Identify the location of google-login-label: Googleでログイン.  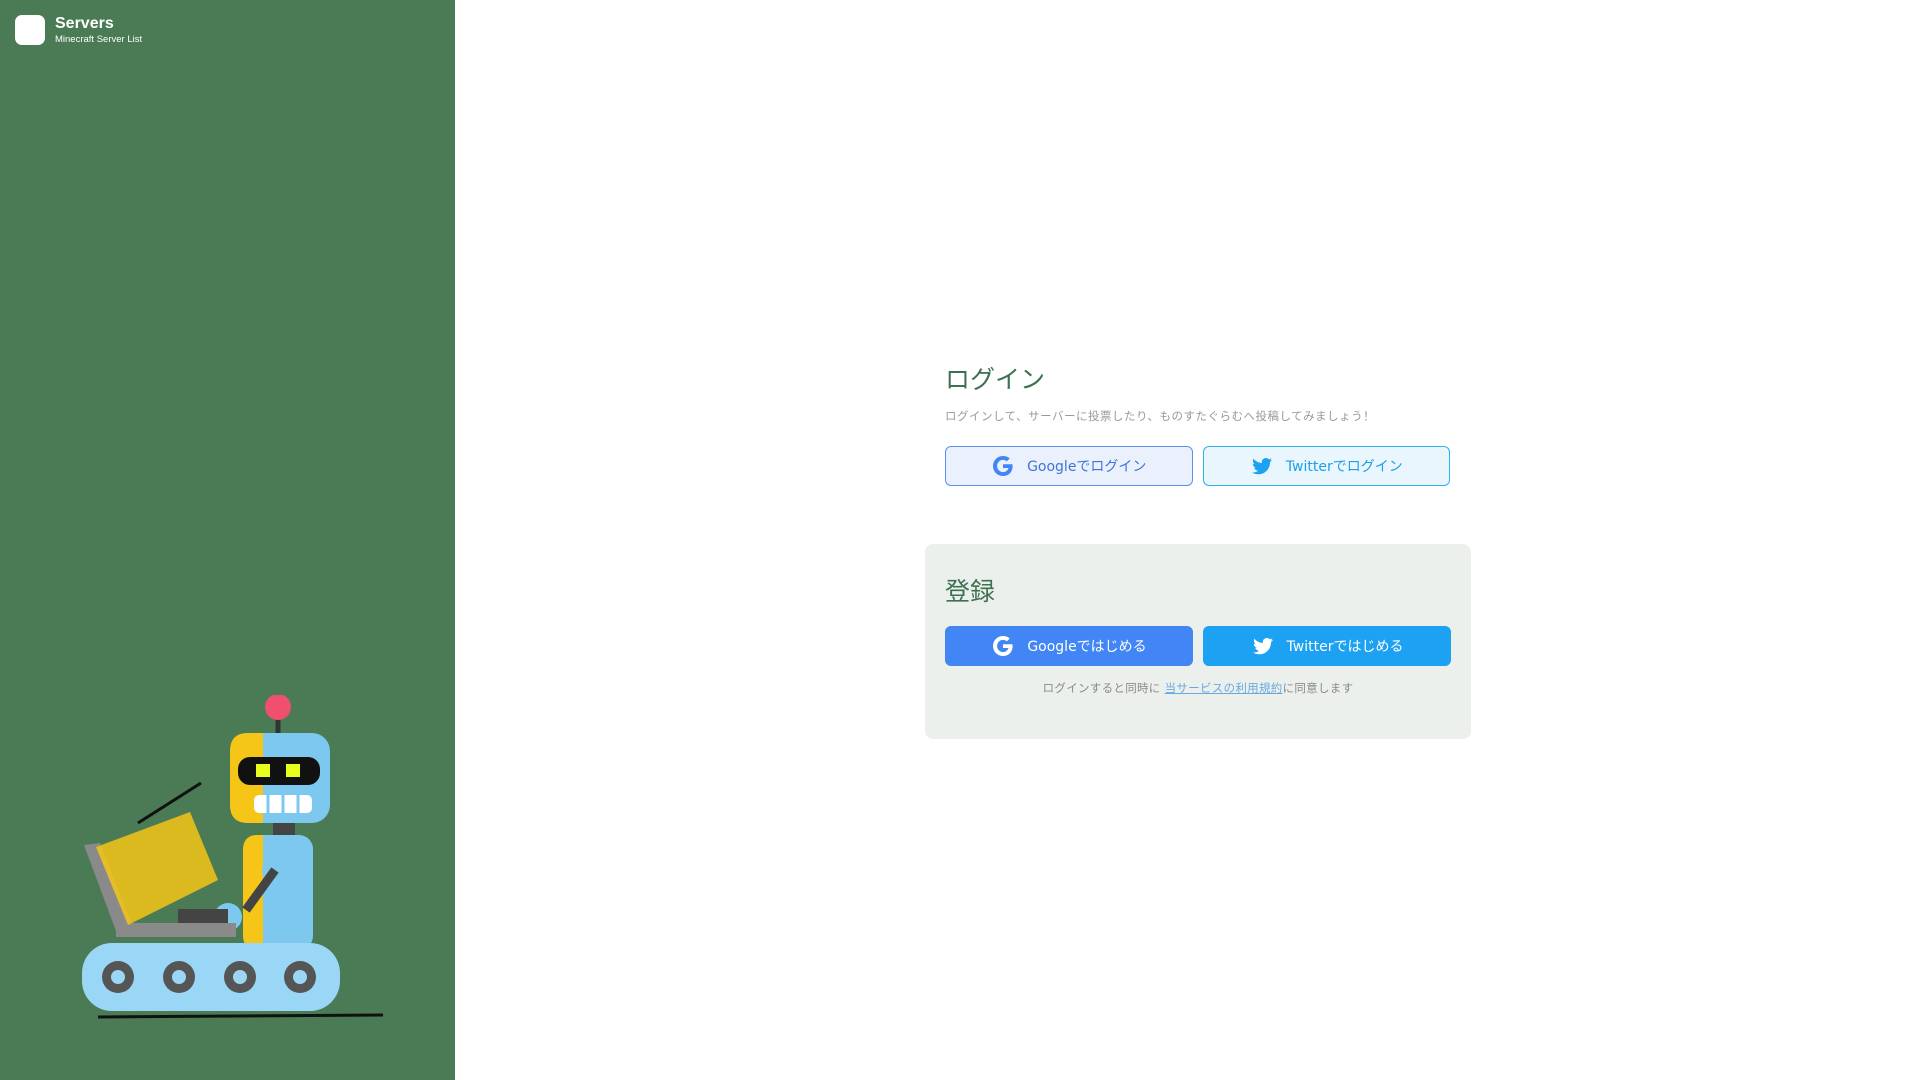
(1087, 467).